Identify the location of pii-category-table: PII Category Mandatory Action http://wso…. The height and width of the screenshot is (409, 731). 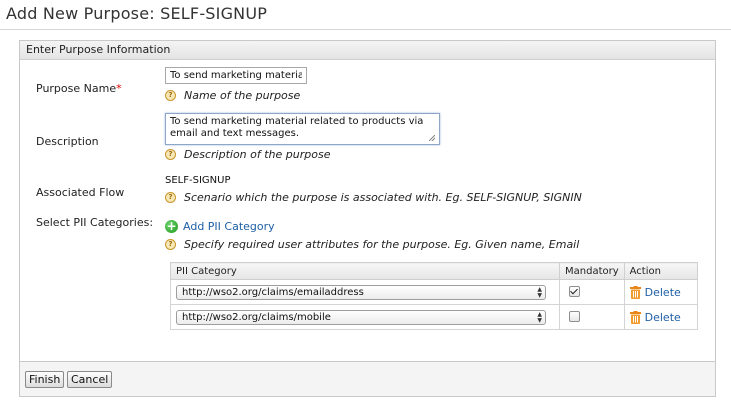
(434, 296).